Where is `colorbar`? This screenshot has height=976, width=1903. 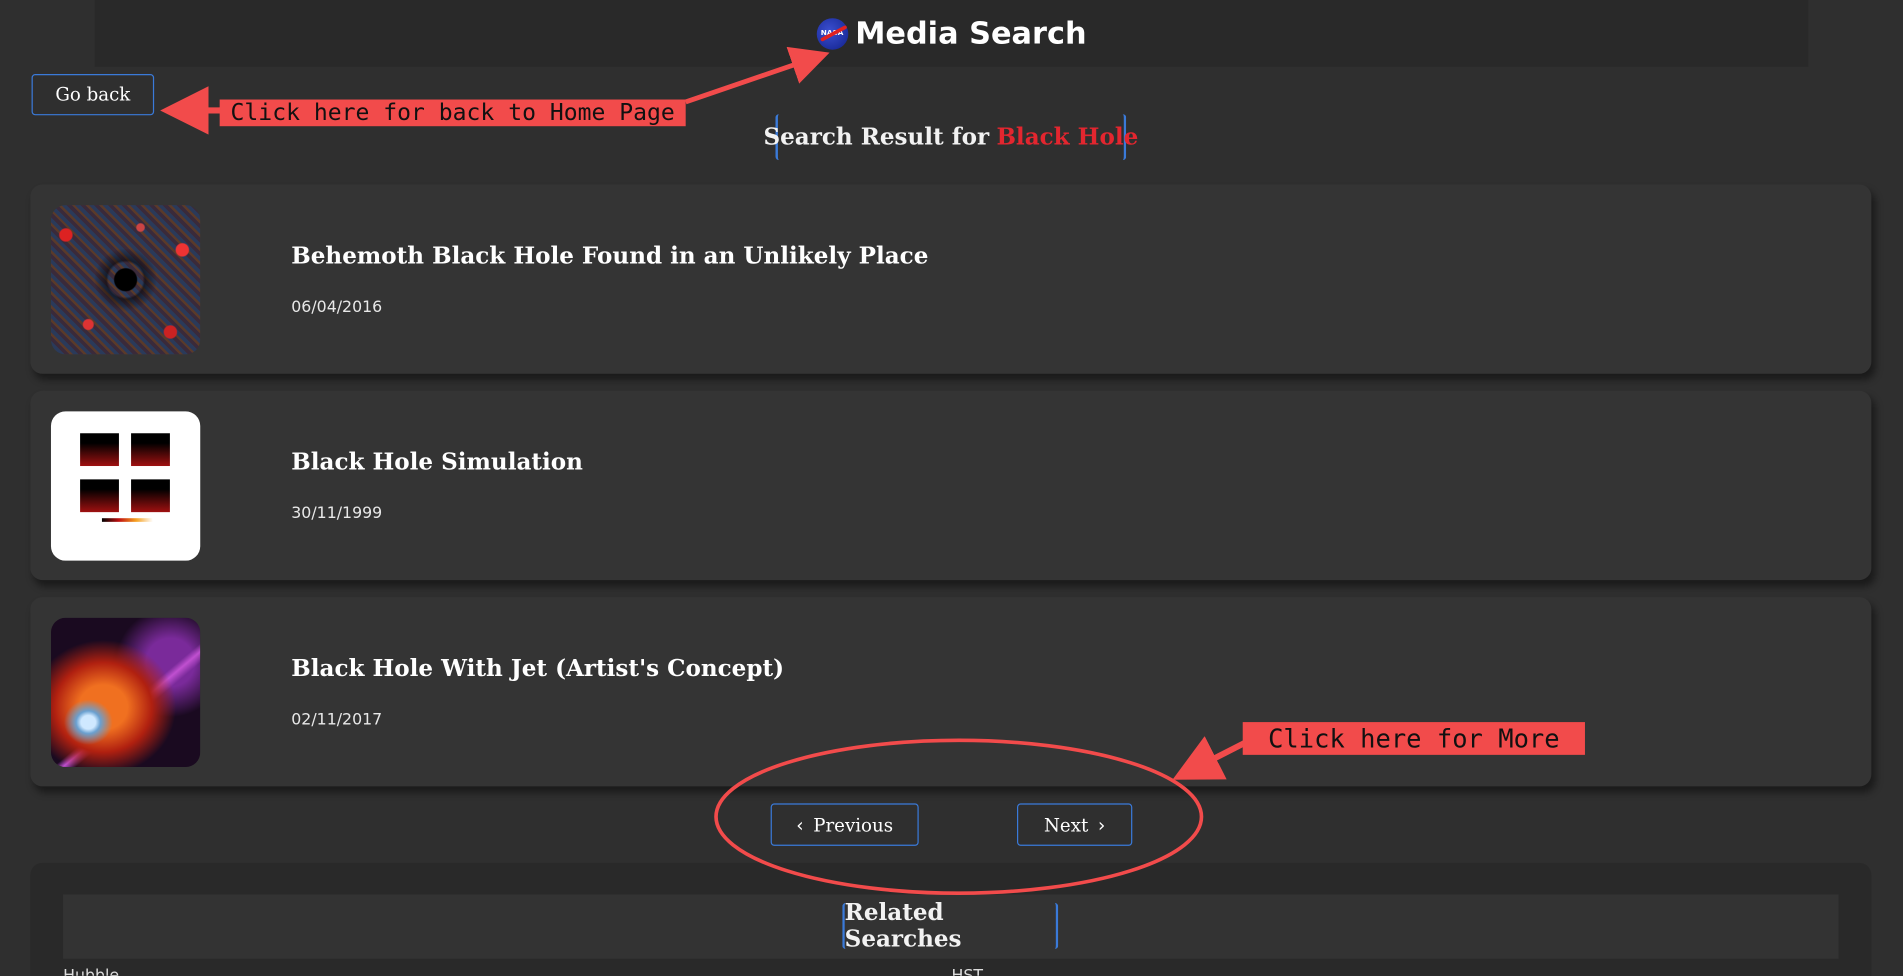 colorbar is located at coordinates (127, 520).